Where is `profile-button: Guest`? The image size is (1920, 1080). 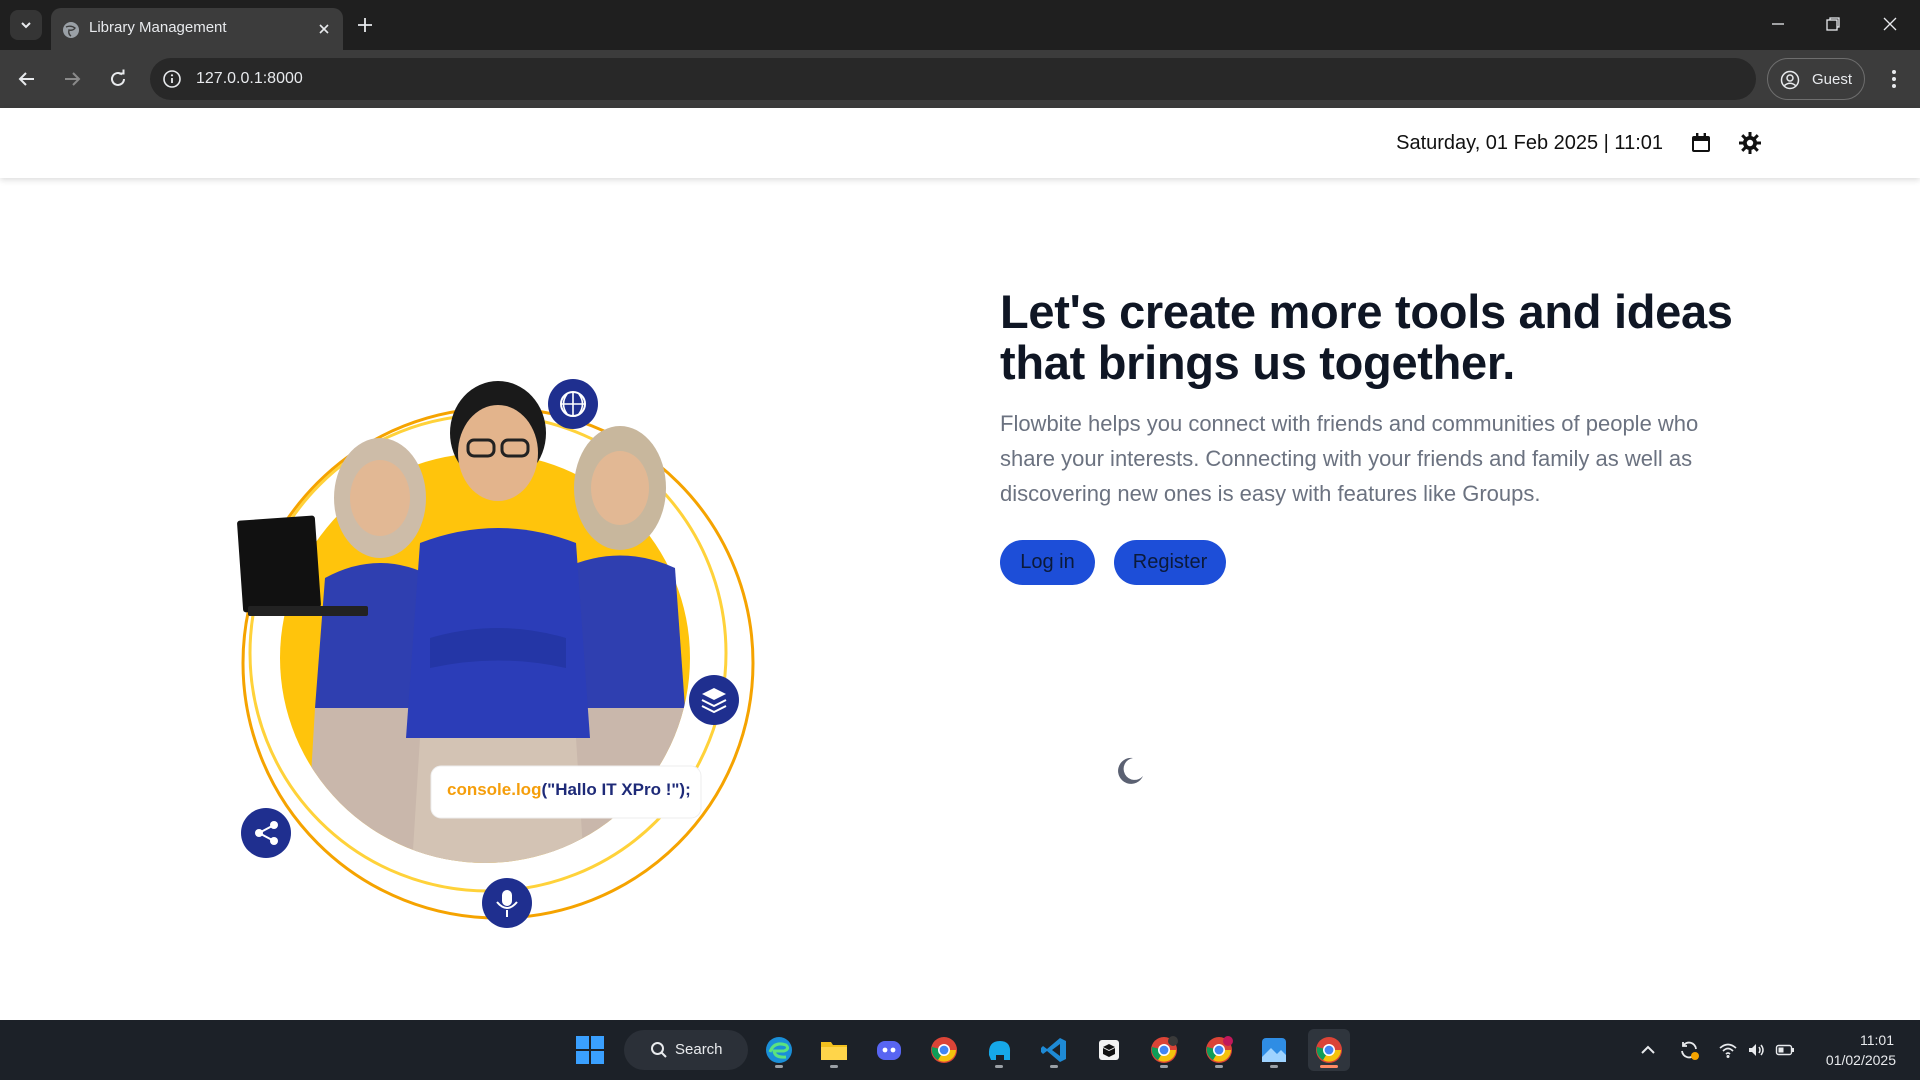 profile-button: Guest is located at coordinates (1816, 79).